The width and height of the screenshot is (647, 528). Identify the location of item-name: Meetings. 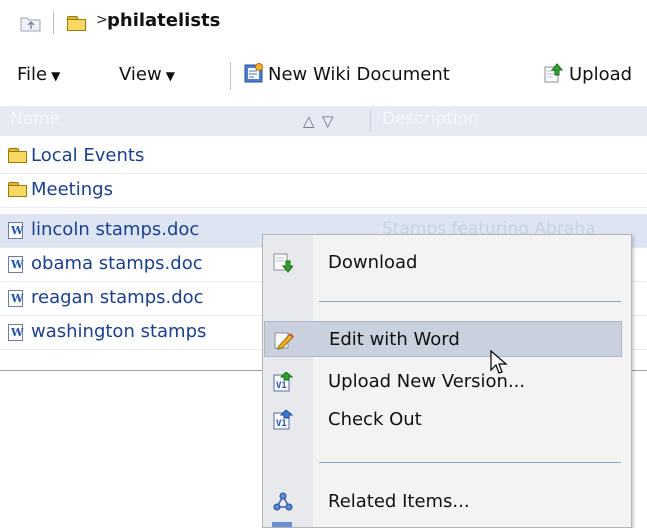
(72, 189).